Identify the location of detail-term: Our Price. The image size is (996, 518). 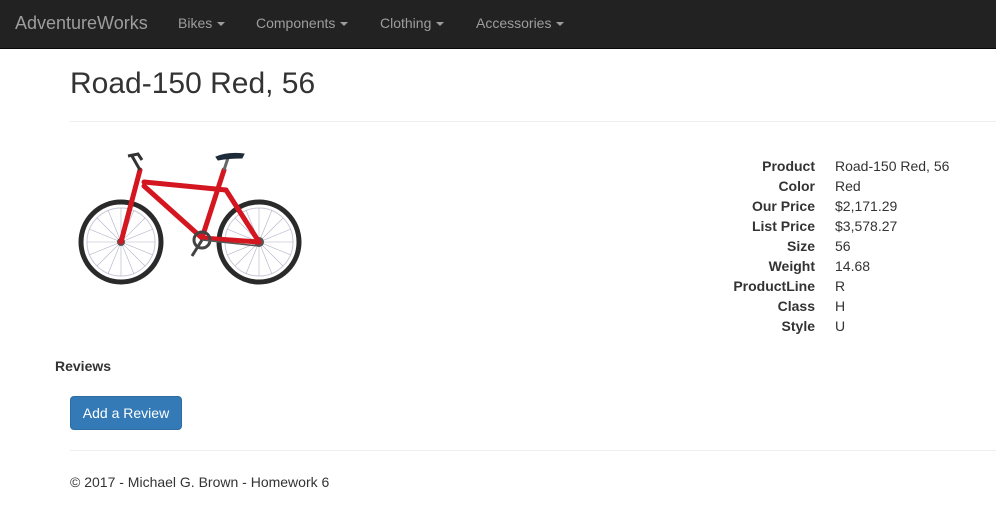
(783, 206).